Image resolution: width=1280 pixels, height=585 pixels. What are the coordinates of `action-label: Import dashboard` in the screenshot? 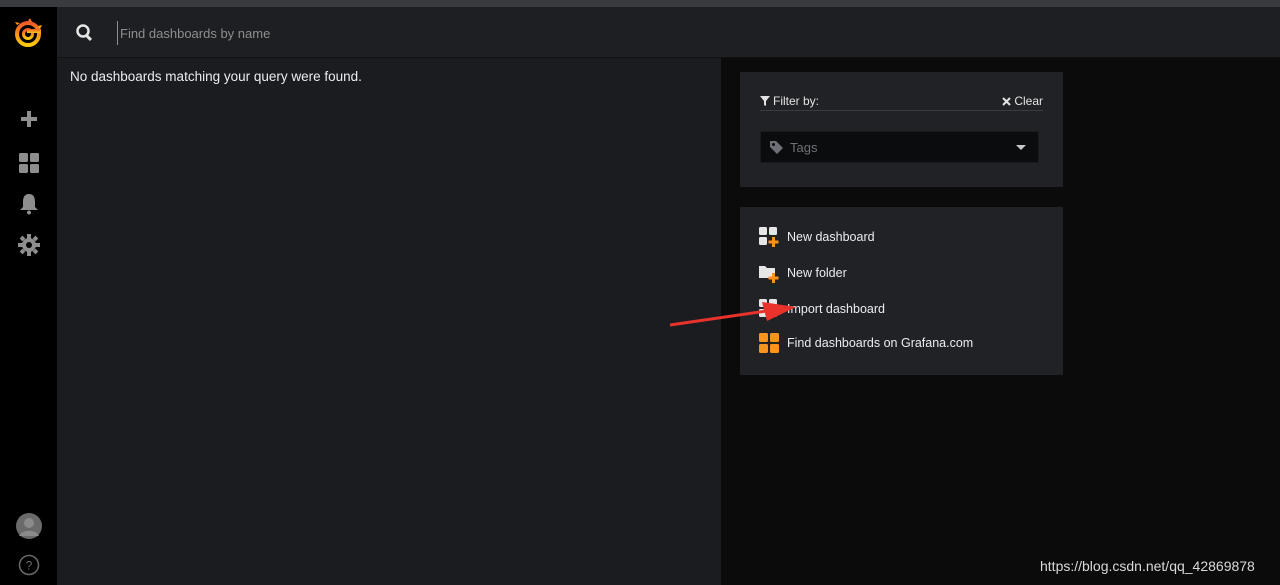 It's located at (836, 309).